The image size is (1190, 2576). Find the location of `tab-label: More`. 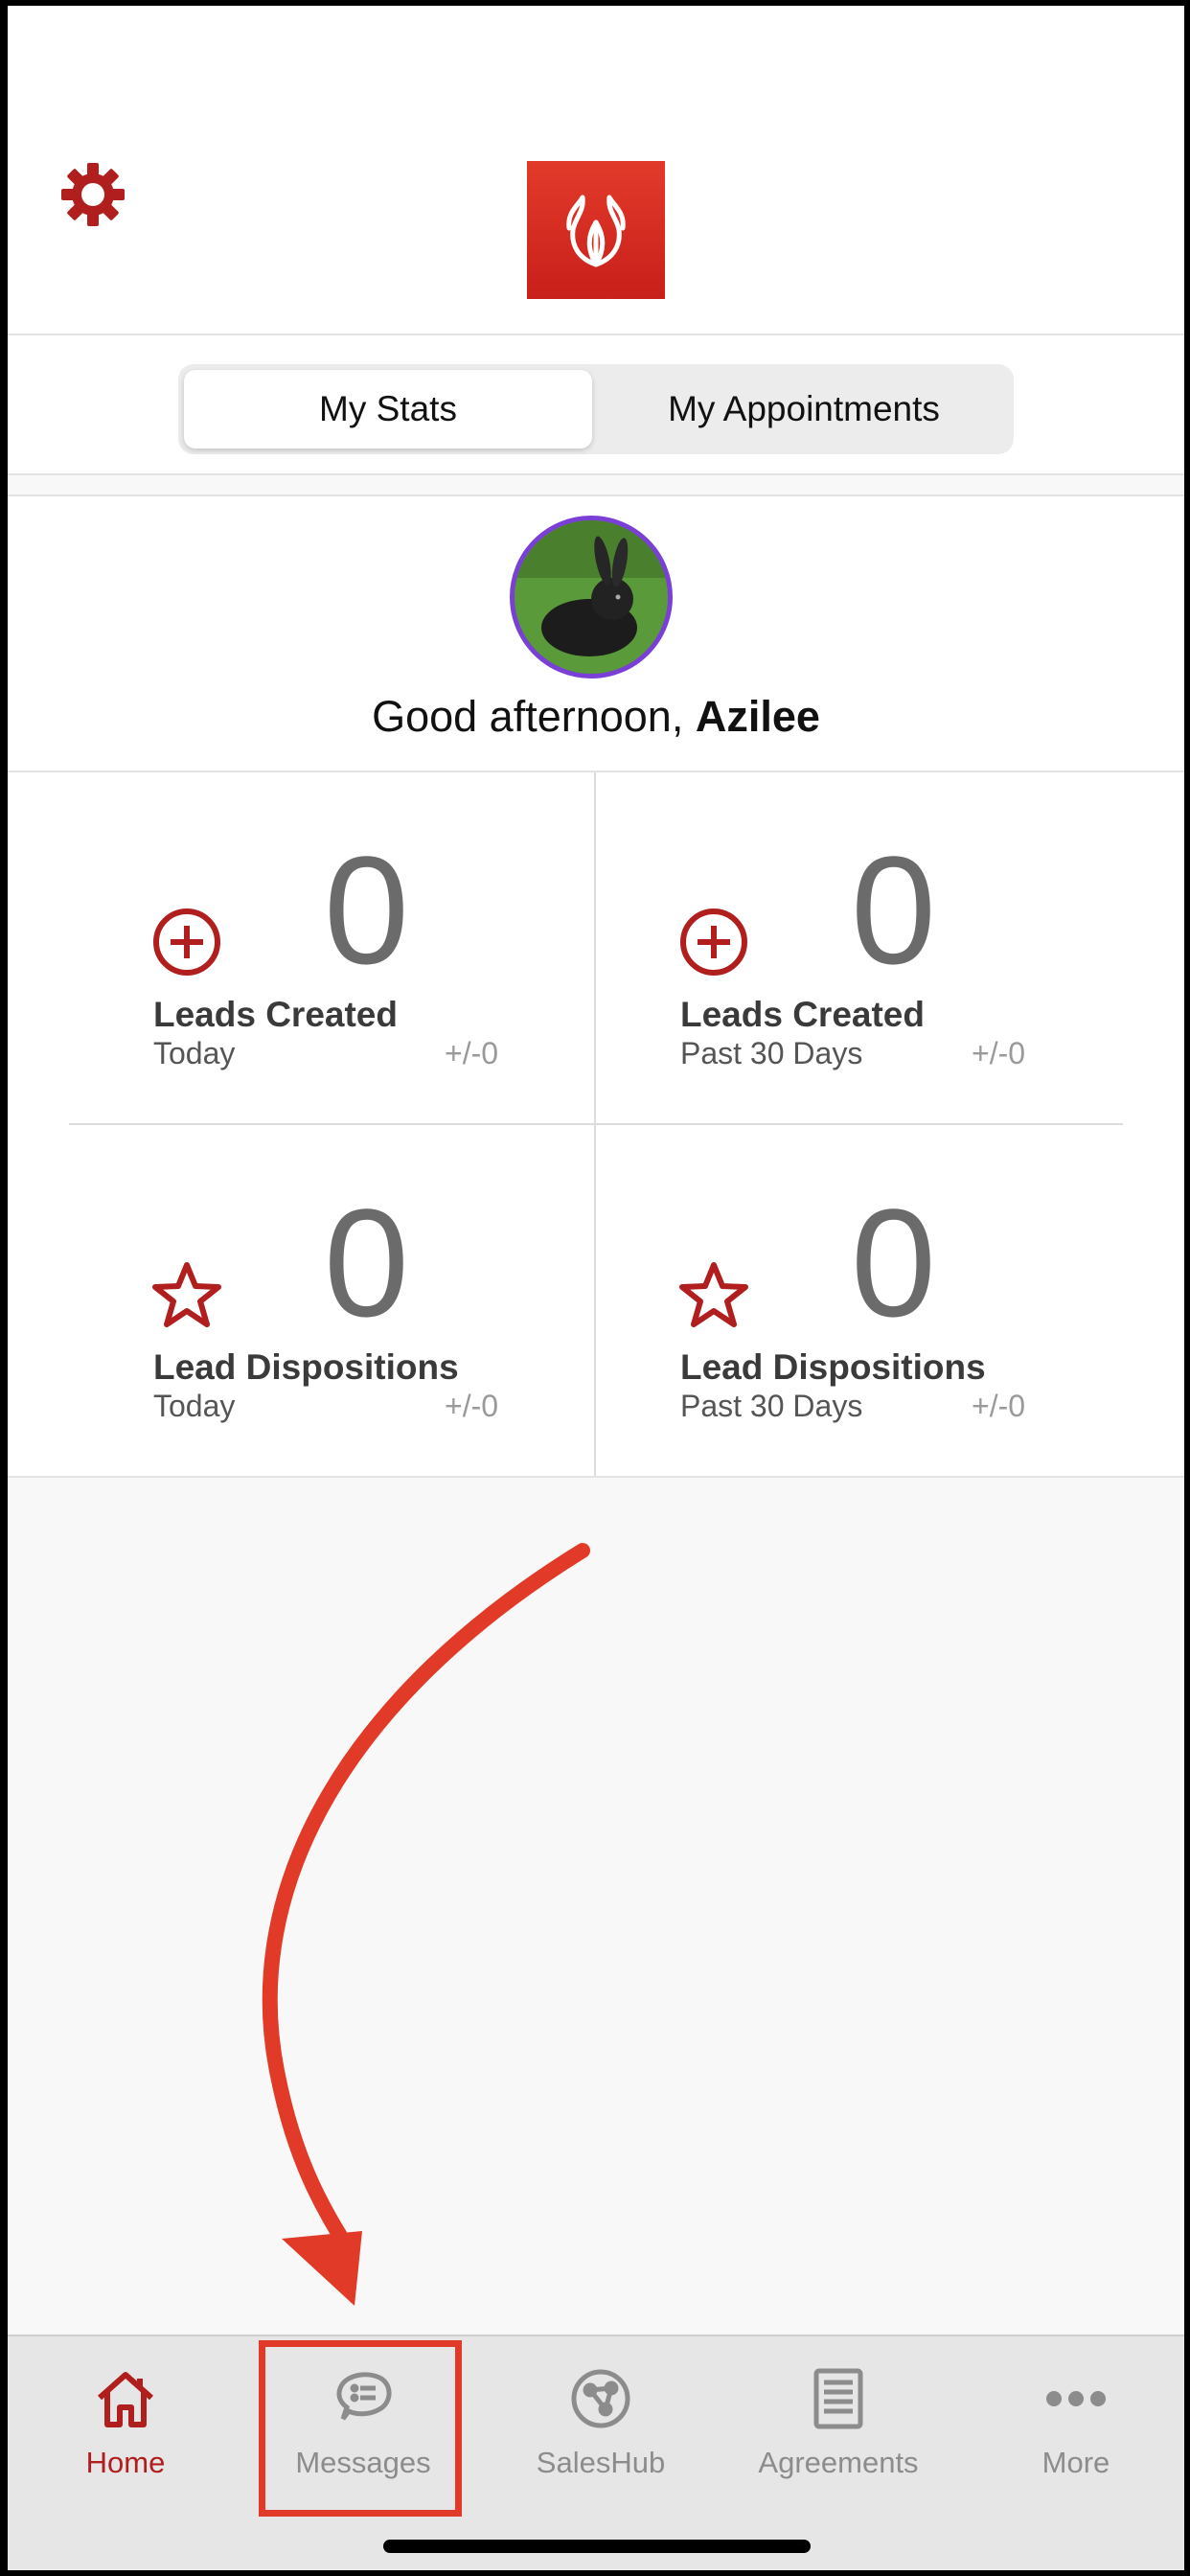

tab-label: More is located at coordinates (1075, 2463).